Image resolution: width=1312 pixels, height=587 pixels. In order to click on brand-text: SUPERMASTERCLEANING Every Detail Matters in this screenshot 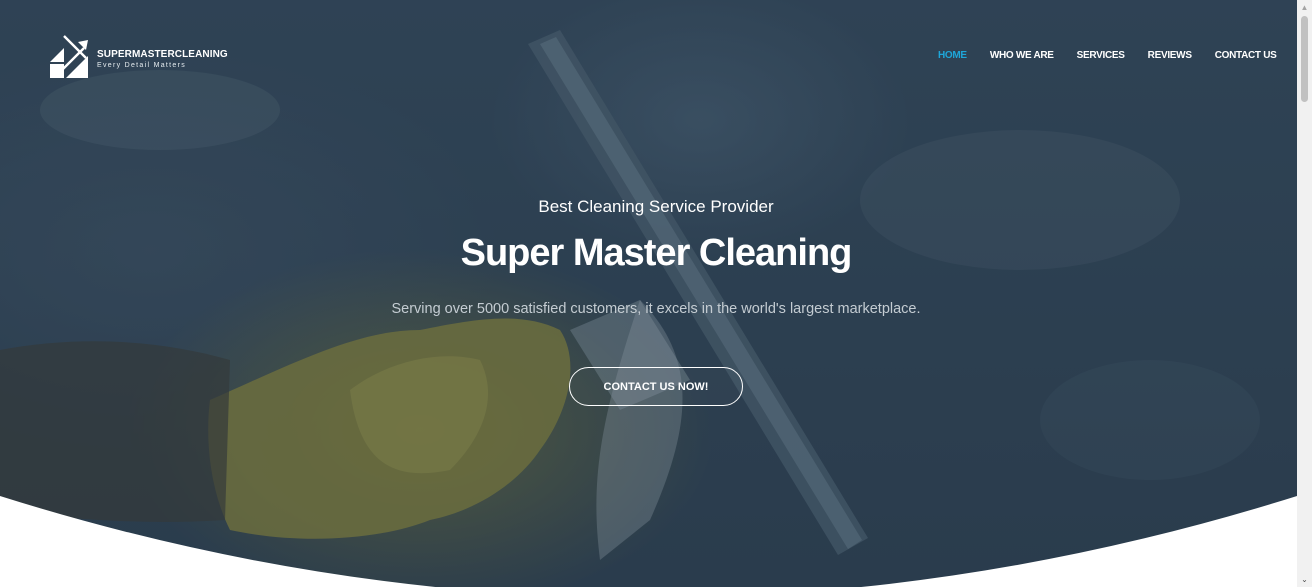, I will do `click(162, 59)`.